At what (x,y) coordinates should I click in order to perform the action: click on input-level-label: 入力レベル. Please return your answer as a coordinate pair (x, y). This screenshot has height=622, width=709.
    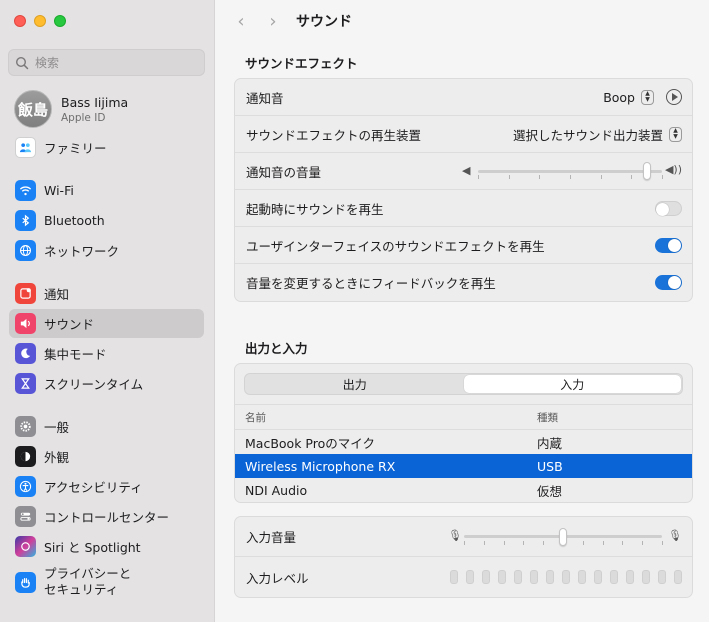
    Looking at the image, I should click on (277, 578).